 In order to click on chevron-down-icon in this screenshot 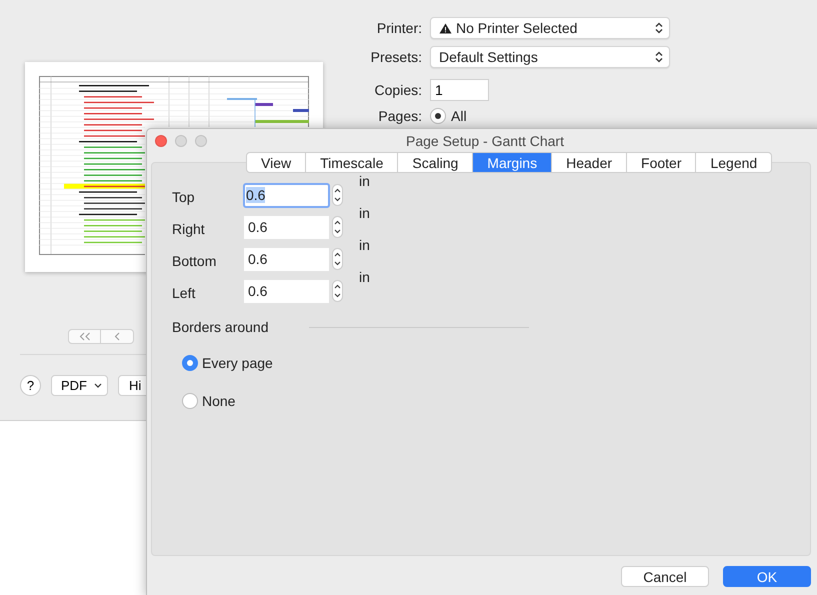, I will do `click(98, 385)`.